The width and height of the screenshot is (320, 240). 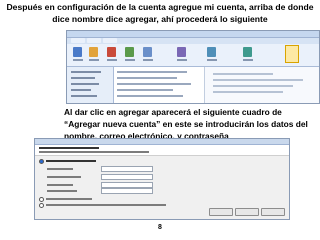 I want to click on ribbon-toolbar, so click(x=193, y=55).